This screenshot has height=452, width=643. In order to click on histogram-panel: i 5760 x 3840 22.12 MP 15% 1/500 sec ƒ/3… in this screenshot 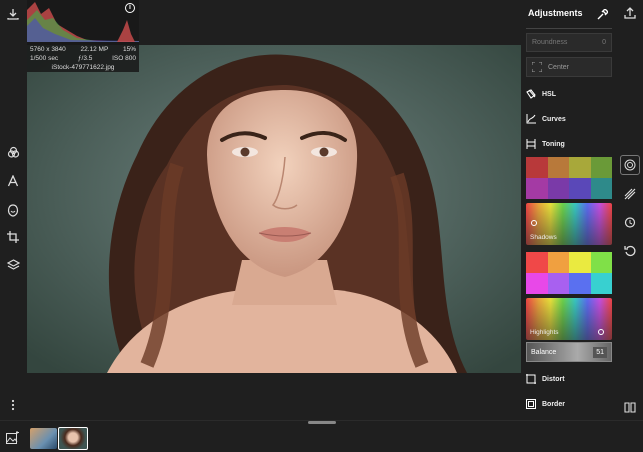, I will do `click(83, 36)`.